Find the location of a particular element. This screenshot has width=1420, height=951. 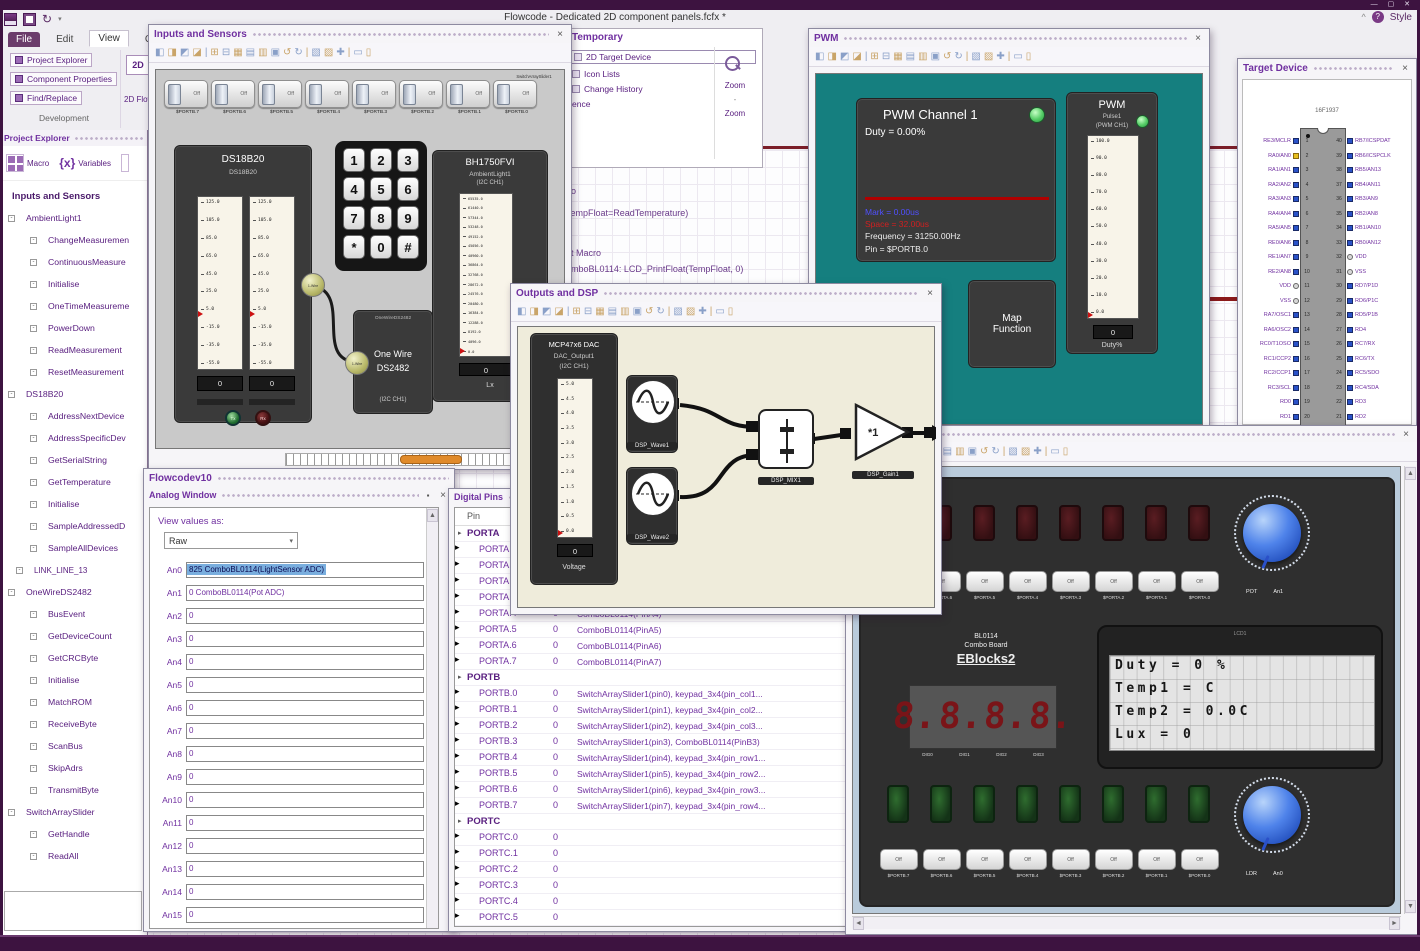

voltage-gauge: 5.0 4.5 4.0 3.5 3.0 2.5 2.0 1.5 1.0 0.5 0.0 is located at coordinates (575, 458).